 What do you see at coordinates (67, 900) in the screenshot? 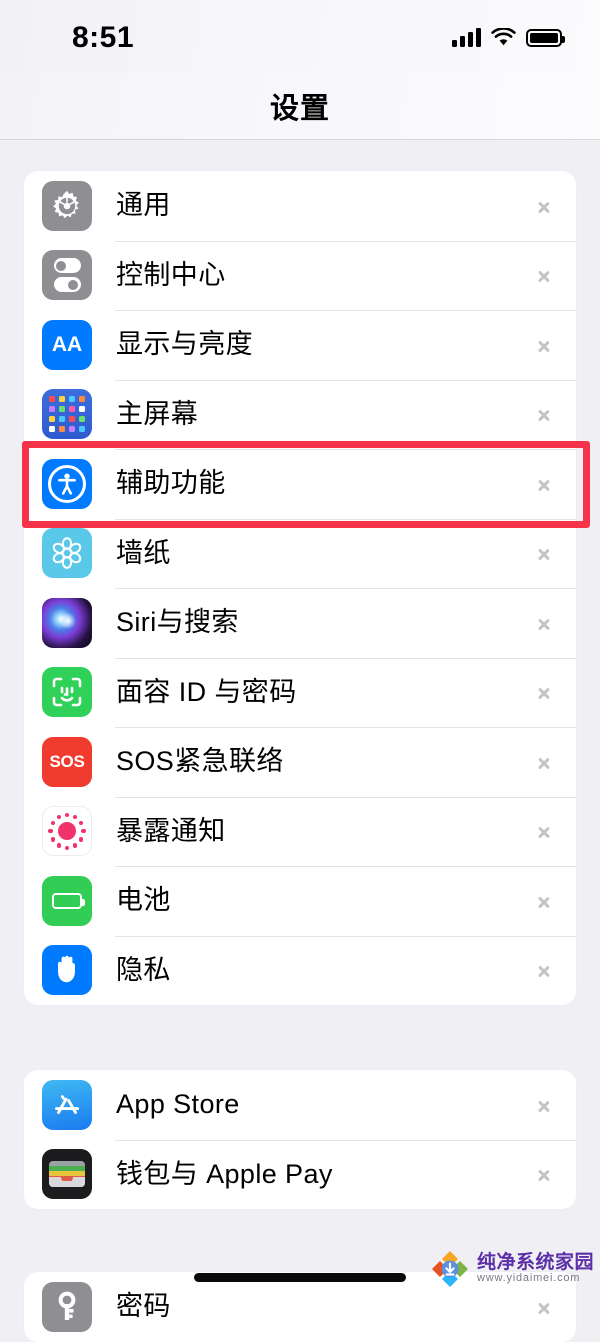
I see `battery-settings-icon` at bounding box center [67, 900].